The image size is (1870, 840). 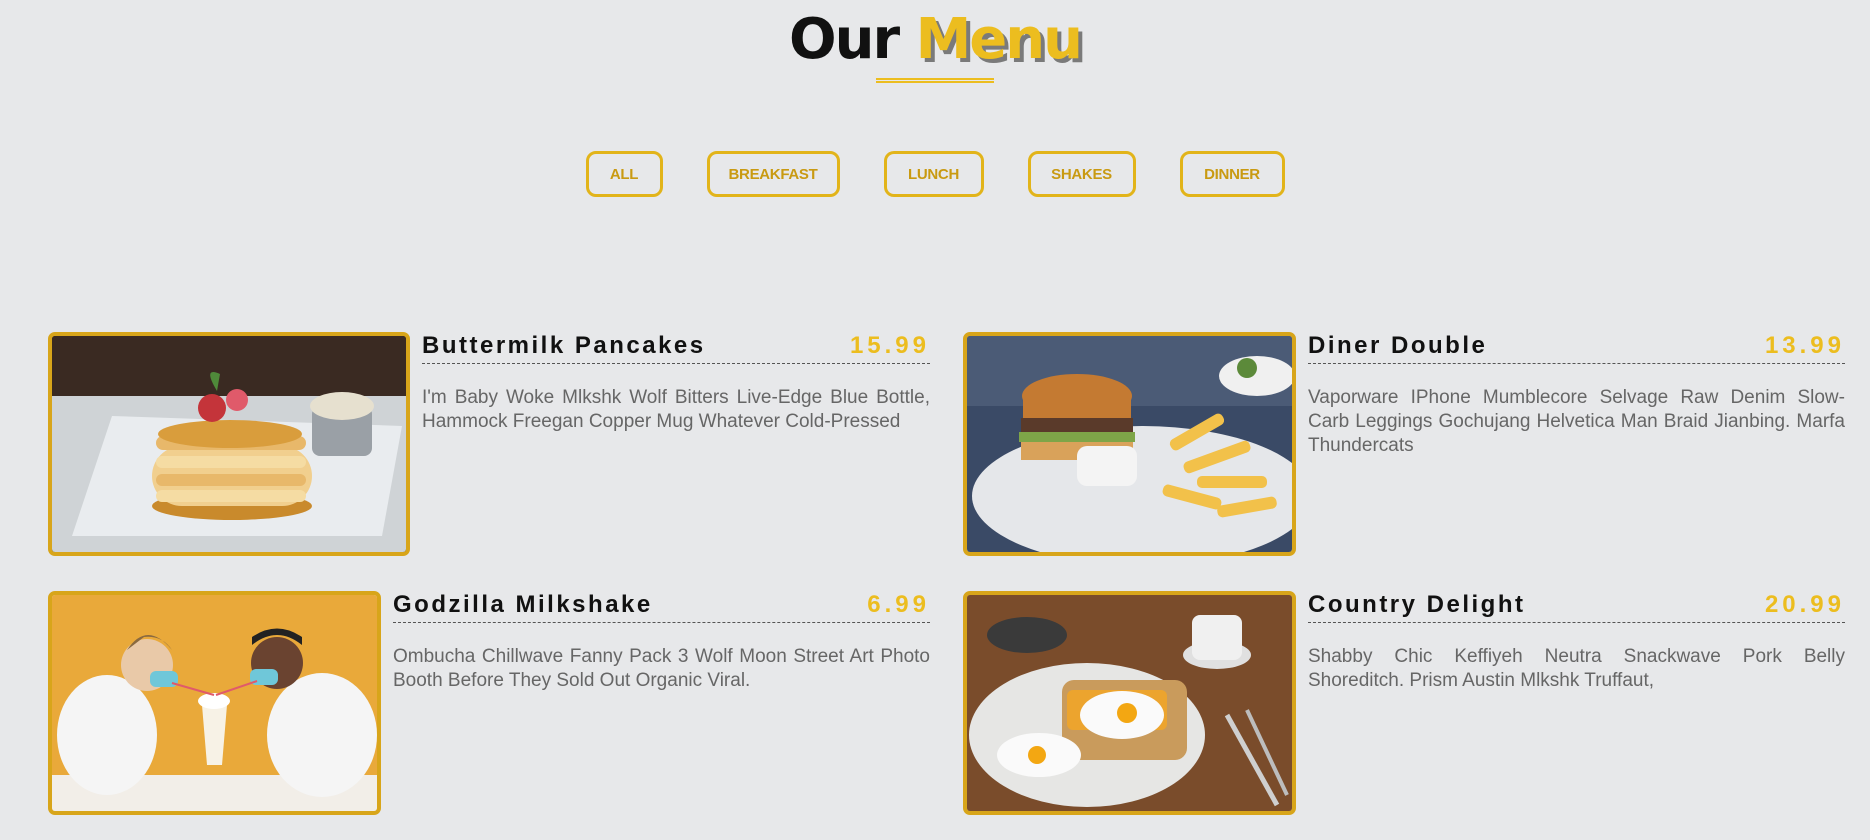 What do you see at coordinates (844, 39) in the screenshot?
I see `title-plain: Our` at bounding box center [844, 39].